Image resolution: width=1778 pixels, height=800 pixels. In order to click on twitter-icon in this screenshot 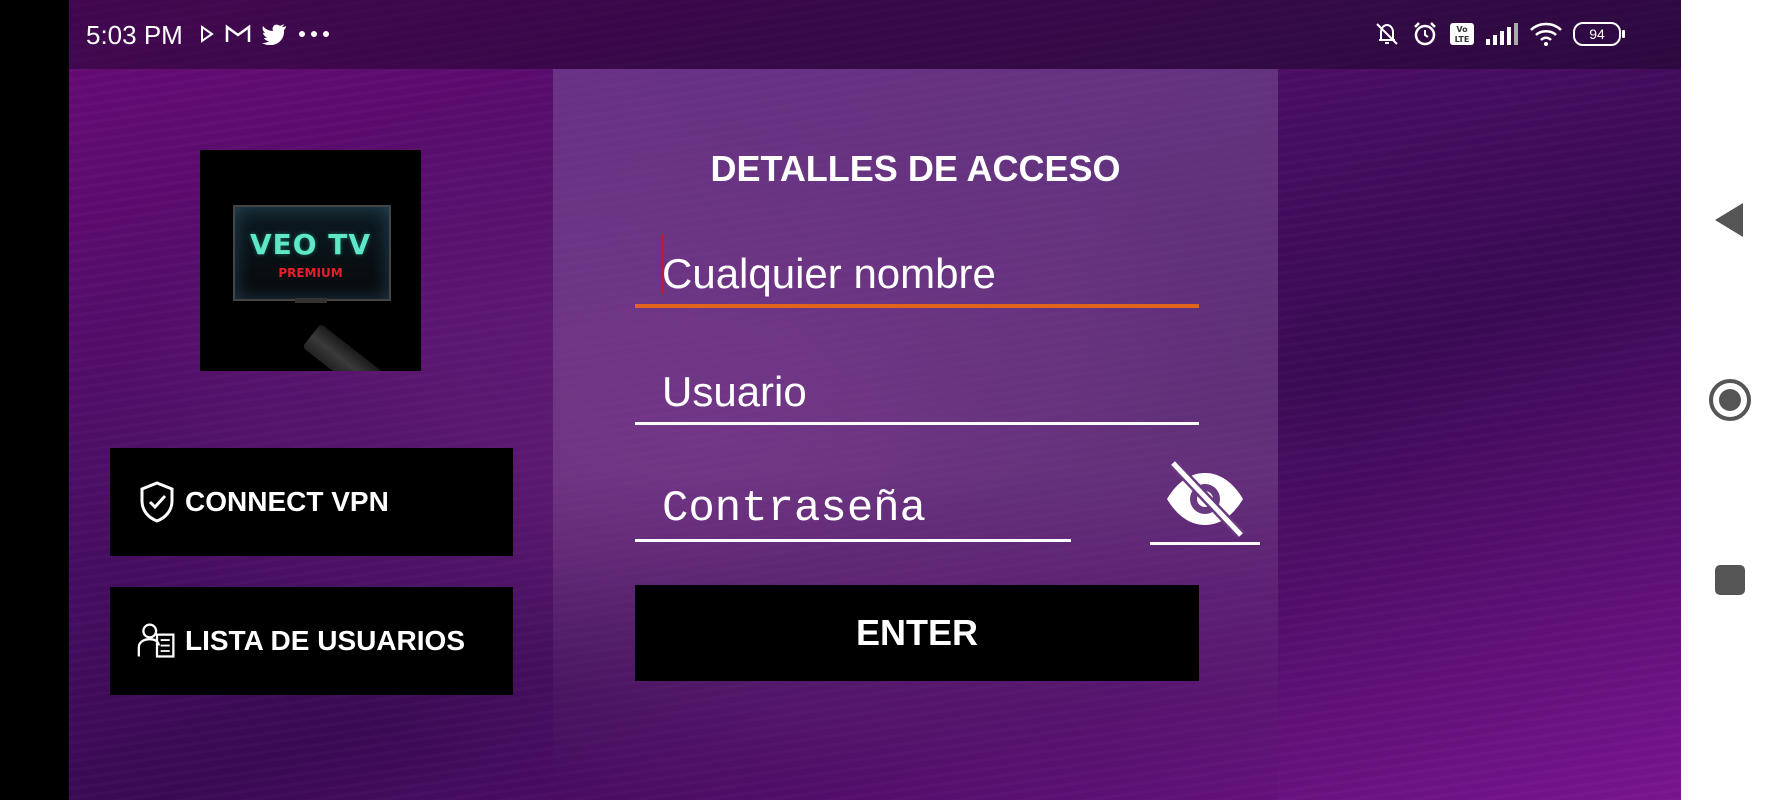, I will do `click(274, 34)`.